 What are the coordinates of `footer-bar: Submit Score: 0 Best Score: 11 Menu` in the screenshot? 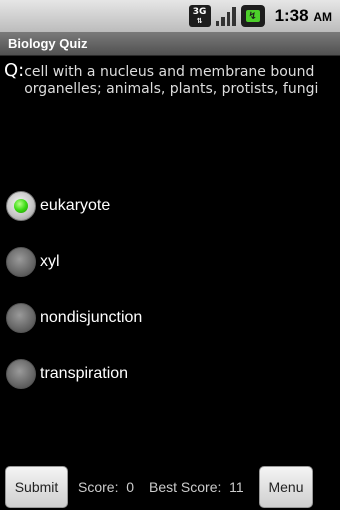 It's located at (170, 487).